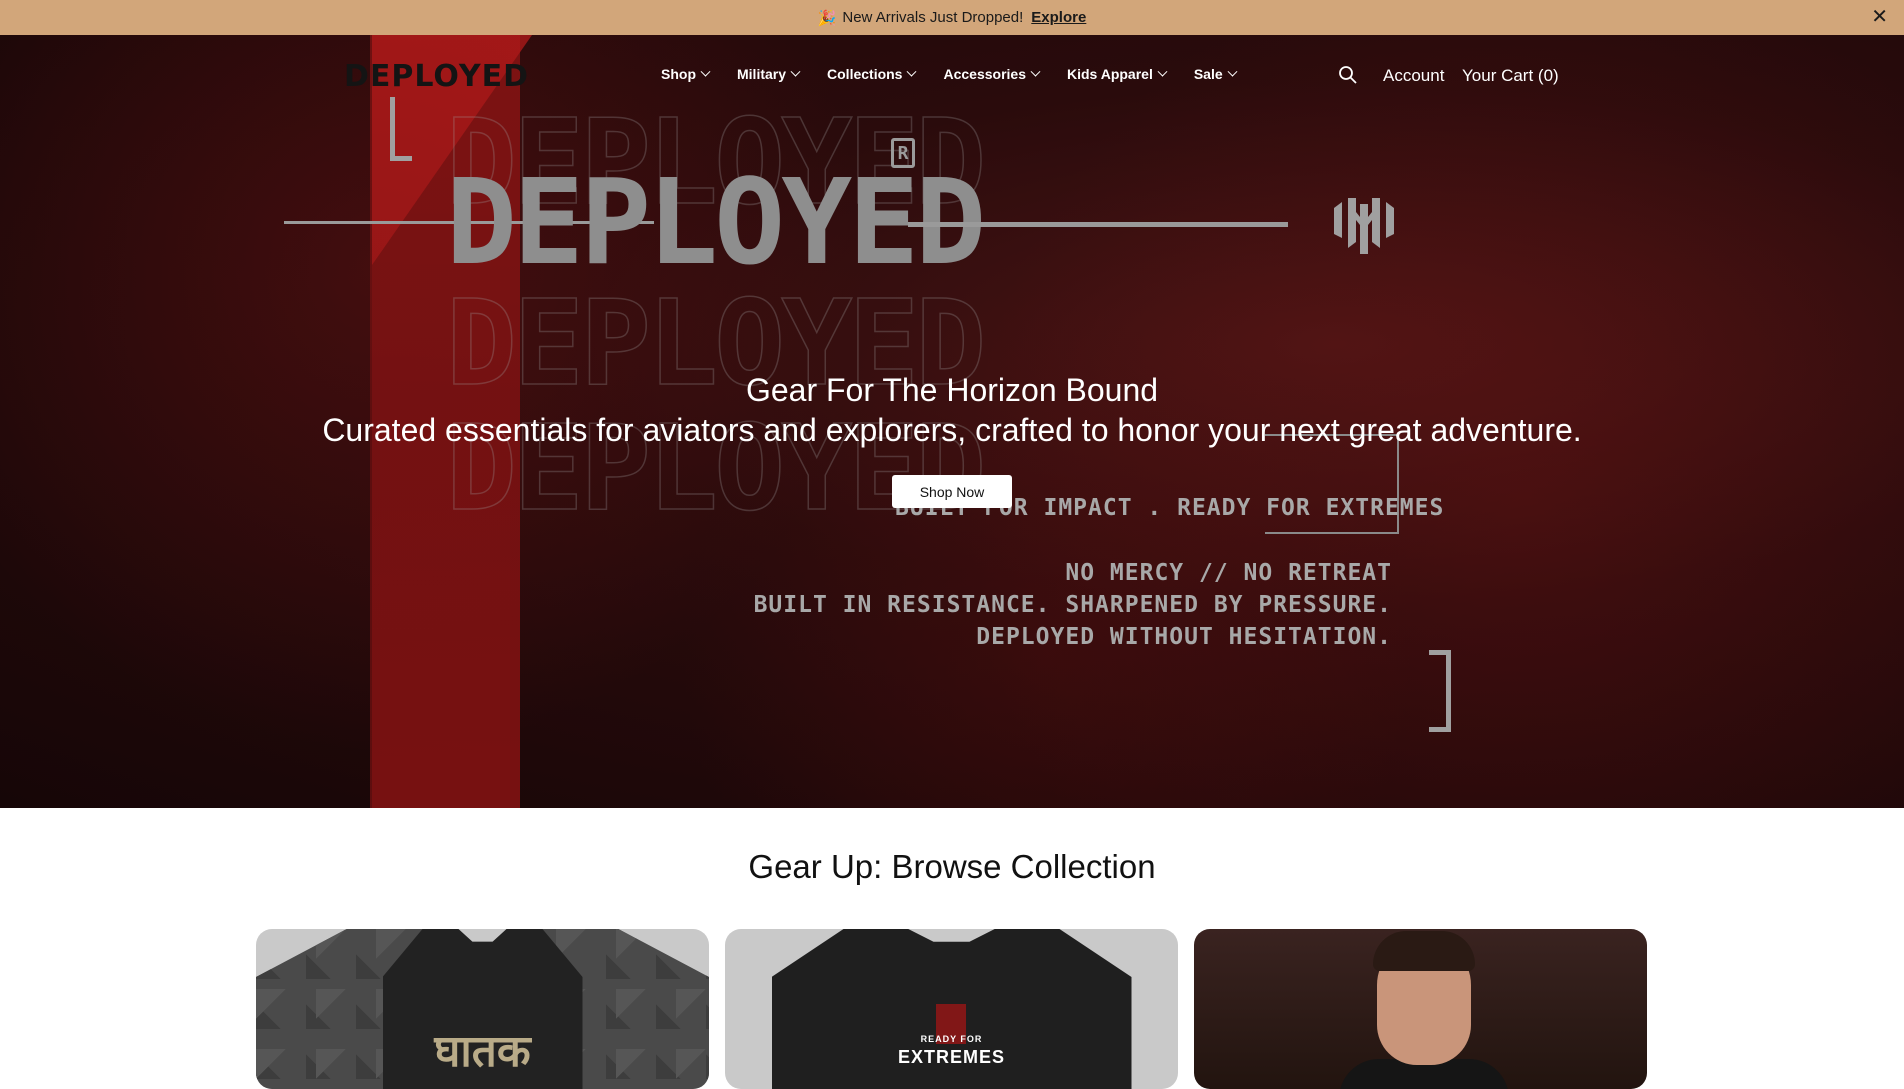  I want to click on menu-label: Sale, so click(1208, 74).